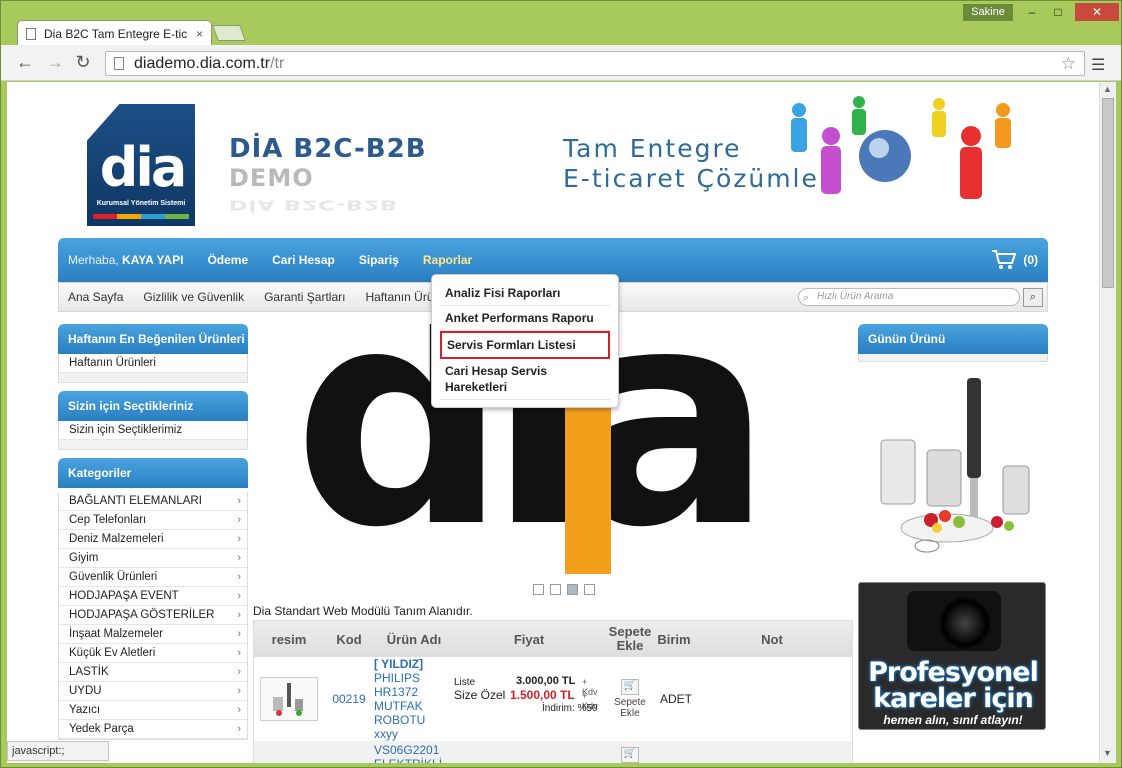 Image resolution: width=1122 pixels, height=768 pixels. Describe the element at coordinates (414, 639) in the screenshot. I see `th-urun-adi: Ürün Adı` at that location.